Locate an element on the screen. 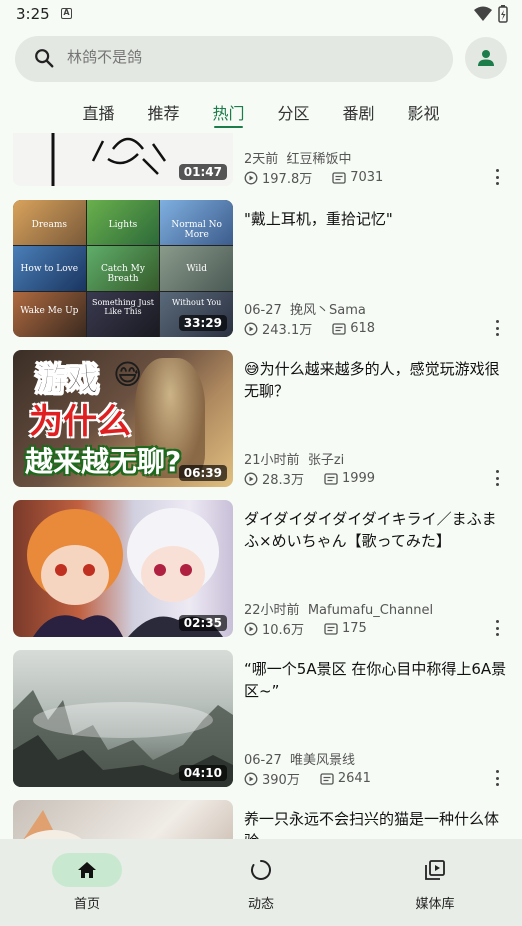  video-stats: 243.1万 618 is located at coordinates (309, 328).